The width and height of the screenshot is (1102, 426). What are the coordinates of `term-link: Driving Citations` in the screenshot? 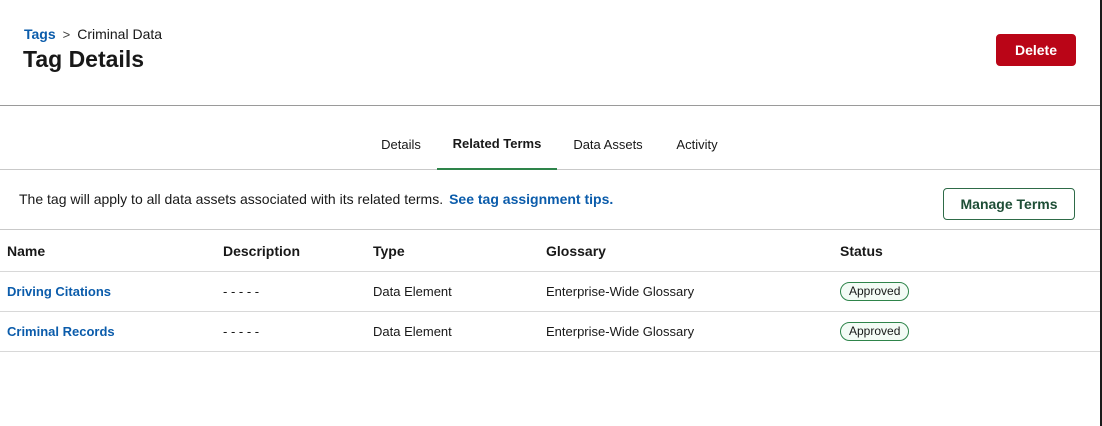 It's located at (59, 291).